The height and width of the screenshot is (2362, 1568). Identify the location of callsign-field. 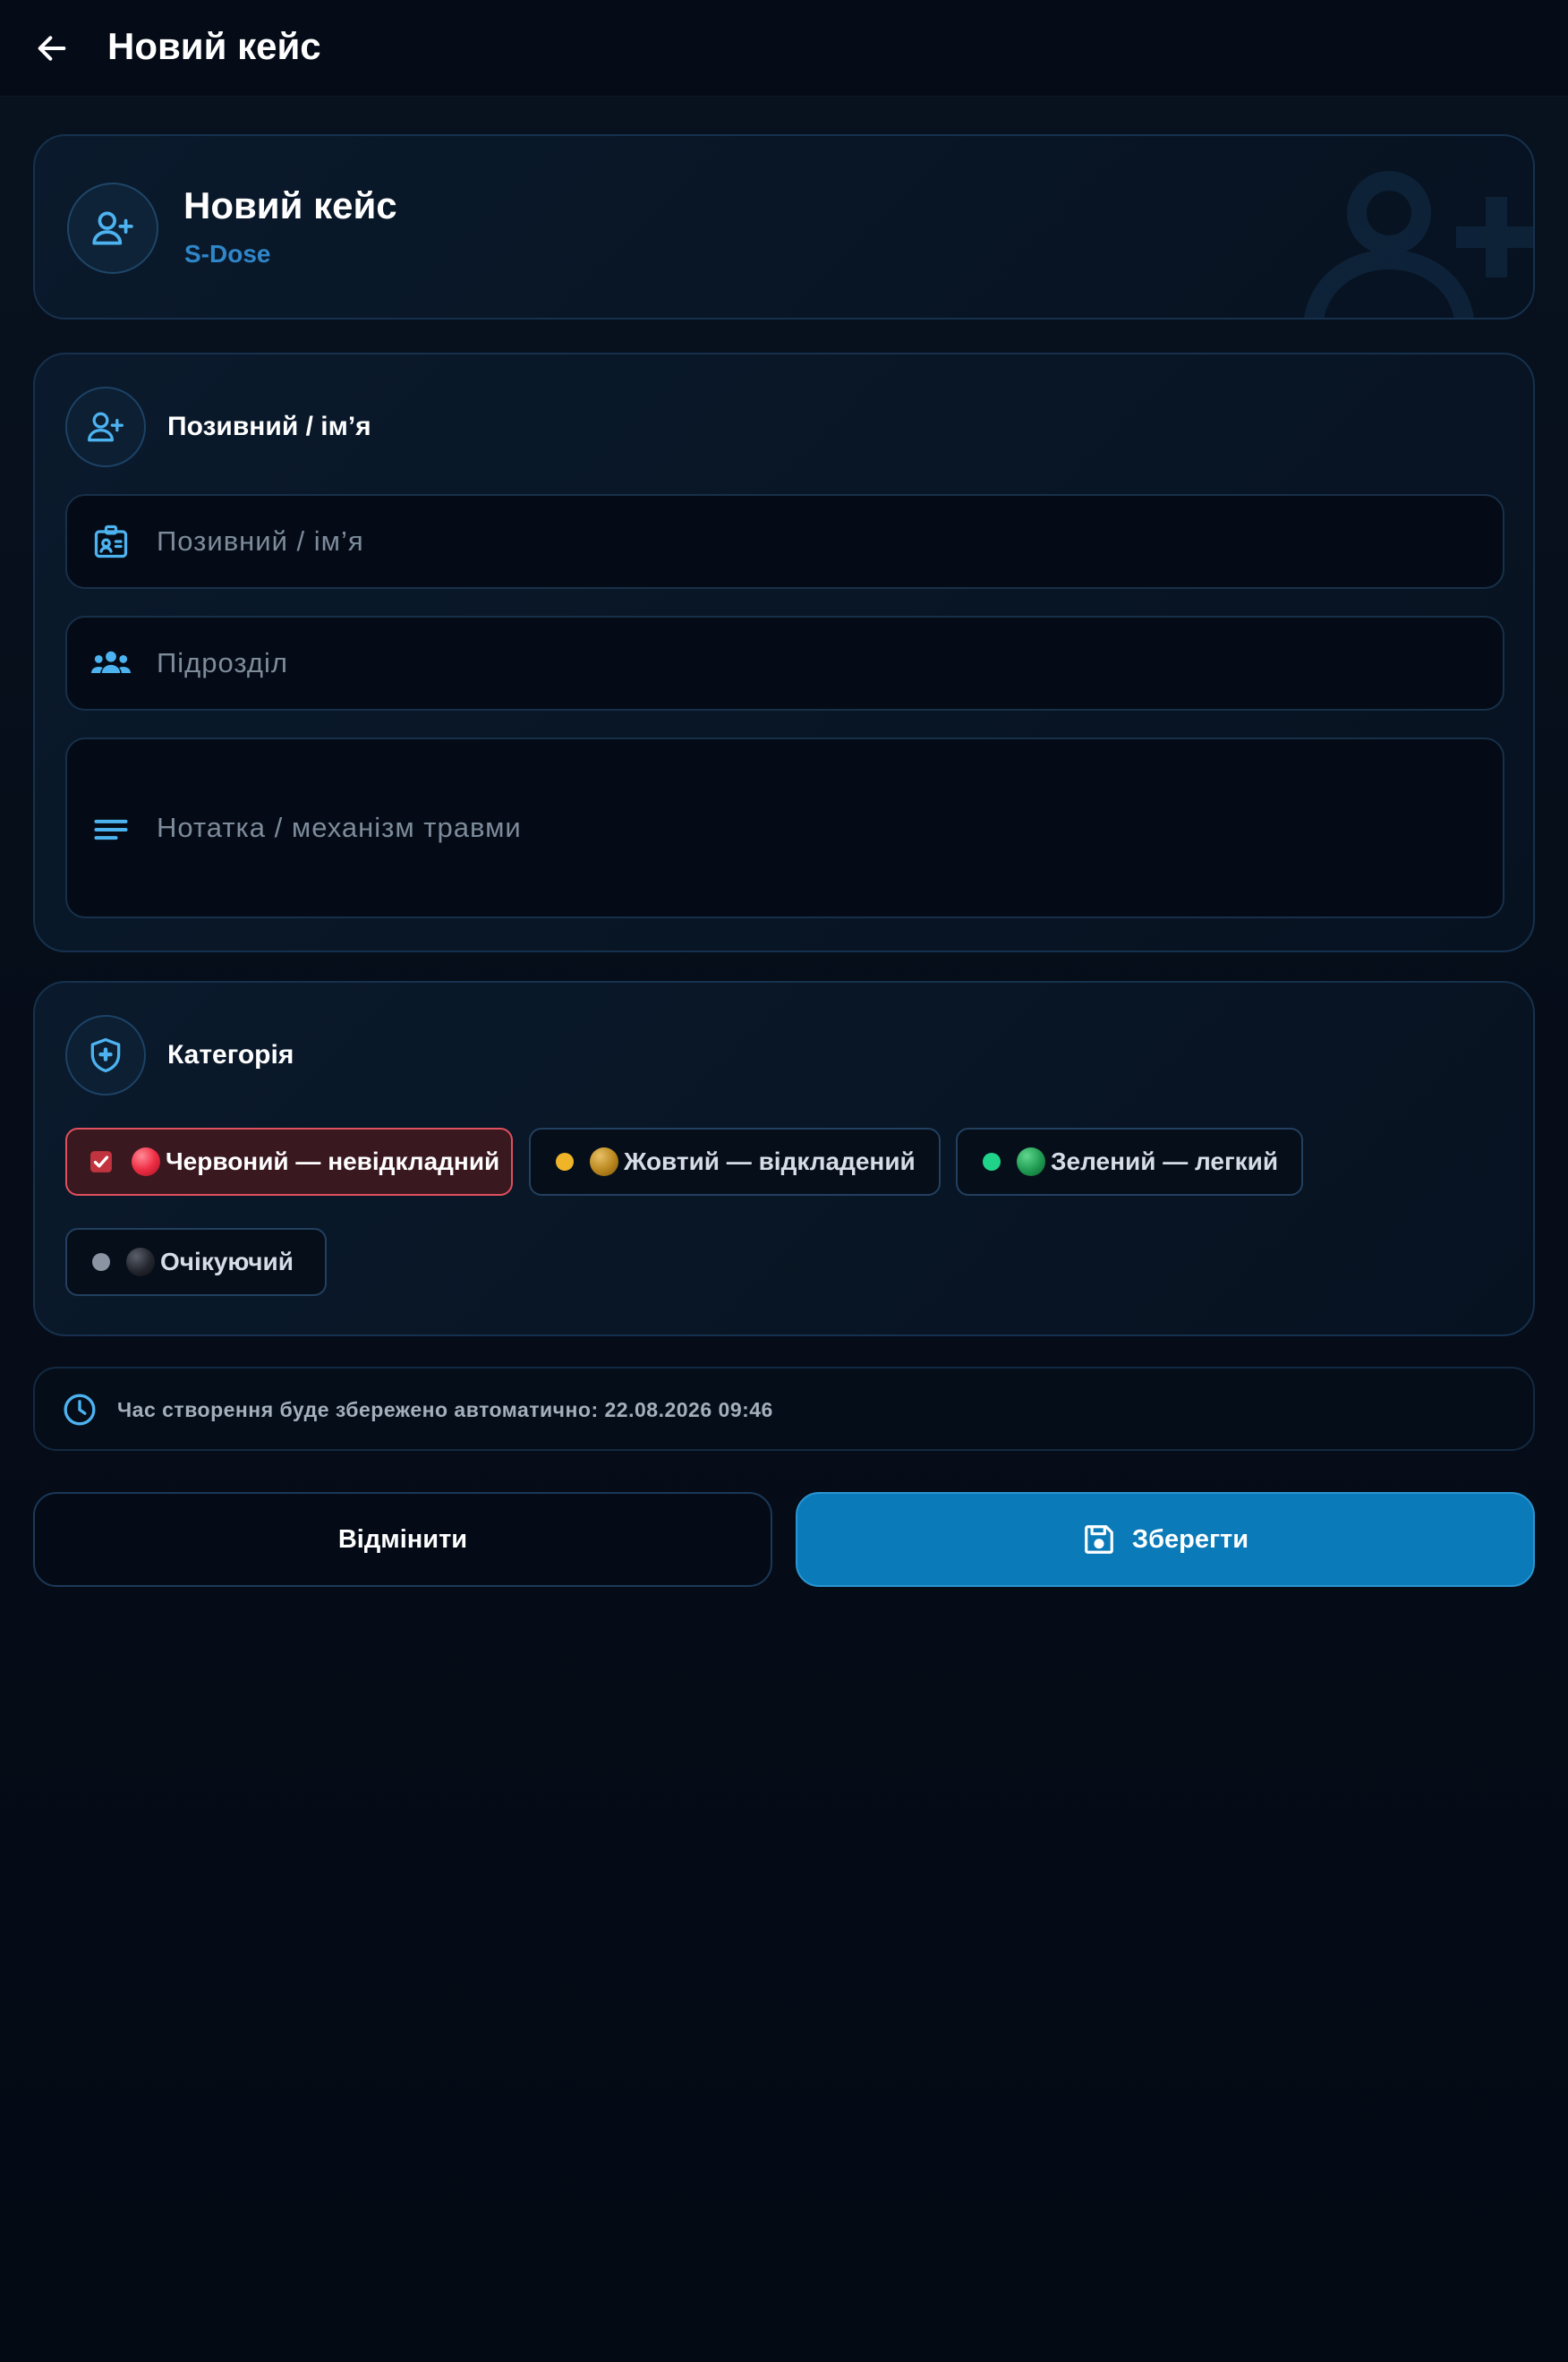
(784, 541).